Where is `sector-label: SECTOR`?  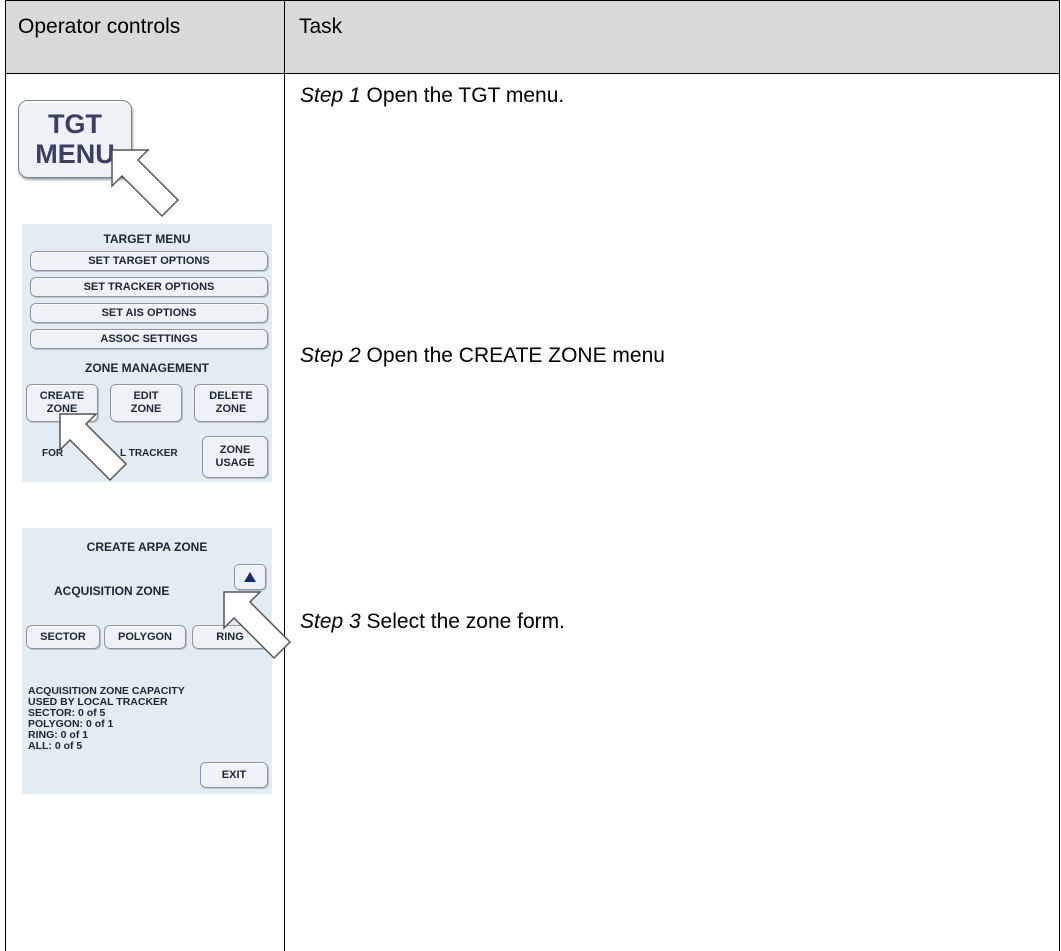 sector-label: SECTOR is located at coordinates (63, 636).